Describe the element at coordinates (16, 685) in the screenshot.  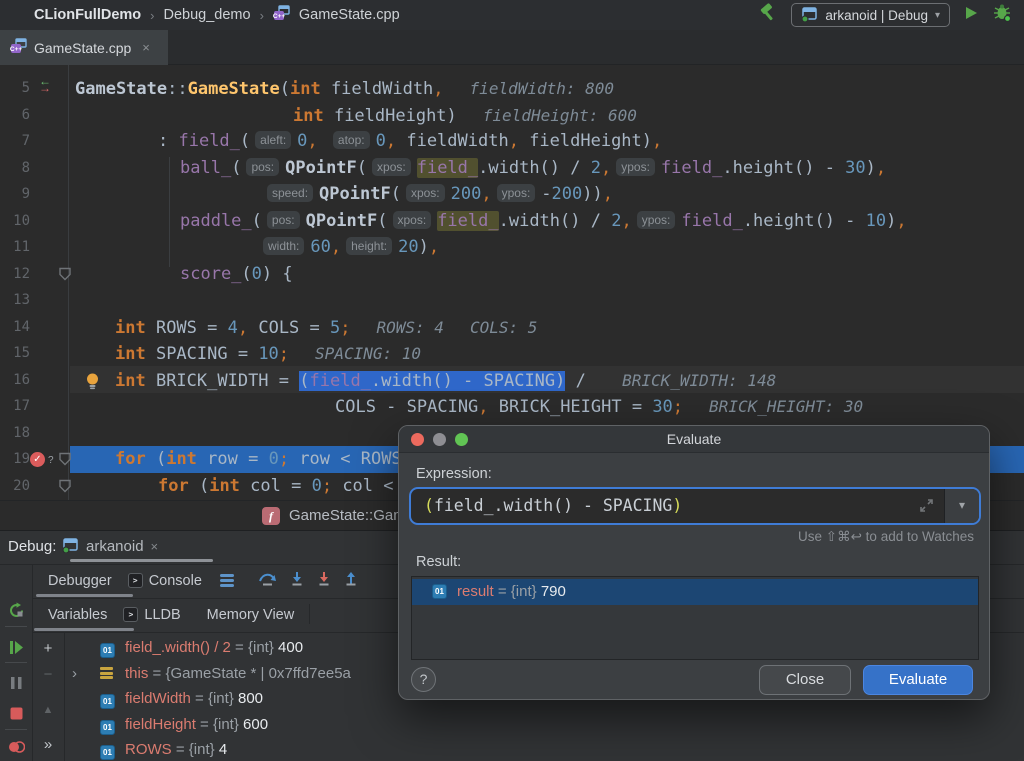
I see `pause-icon` at that location.